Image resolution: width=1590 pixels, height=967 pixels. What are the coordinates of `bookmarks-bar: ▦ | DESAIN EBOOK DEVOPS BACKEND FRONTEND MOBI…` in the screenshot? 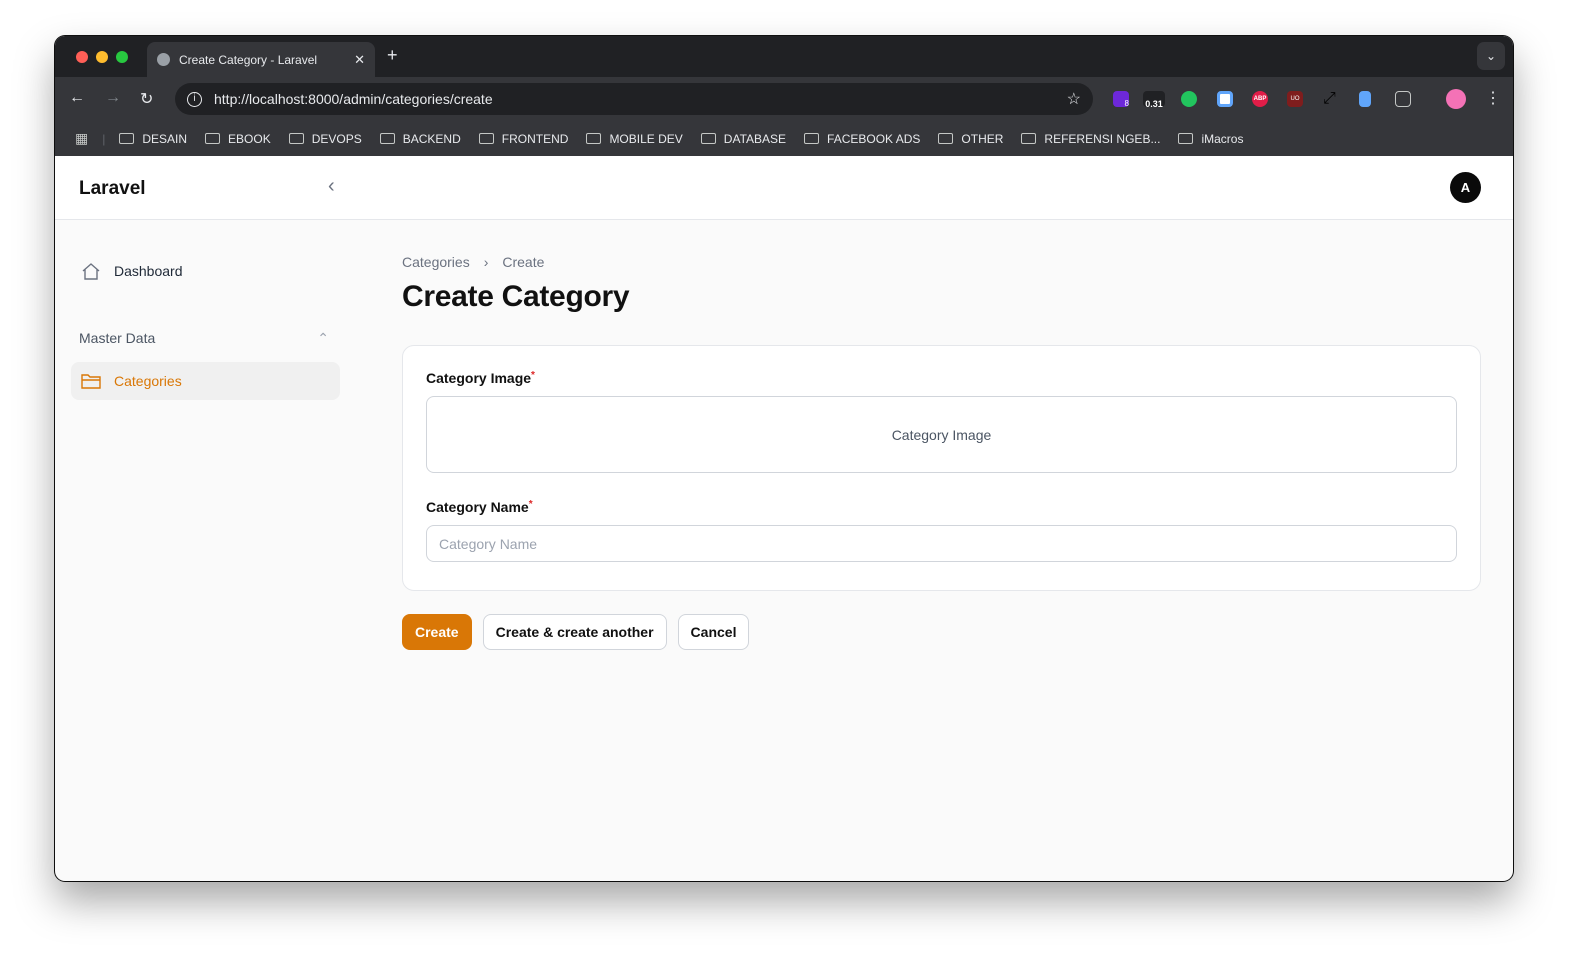 It's located at (784, 138).